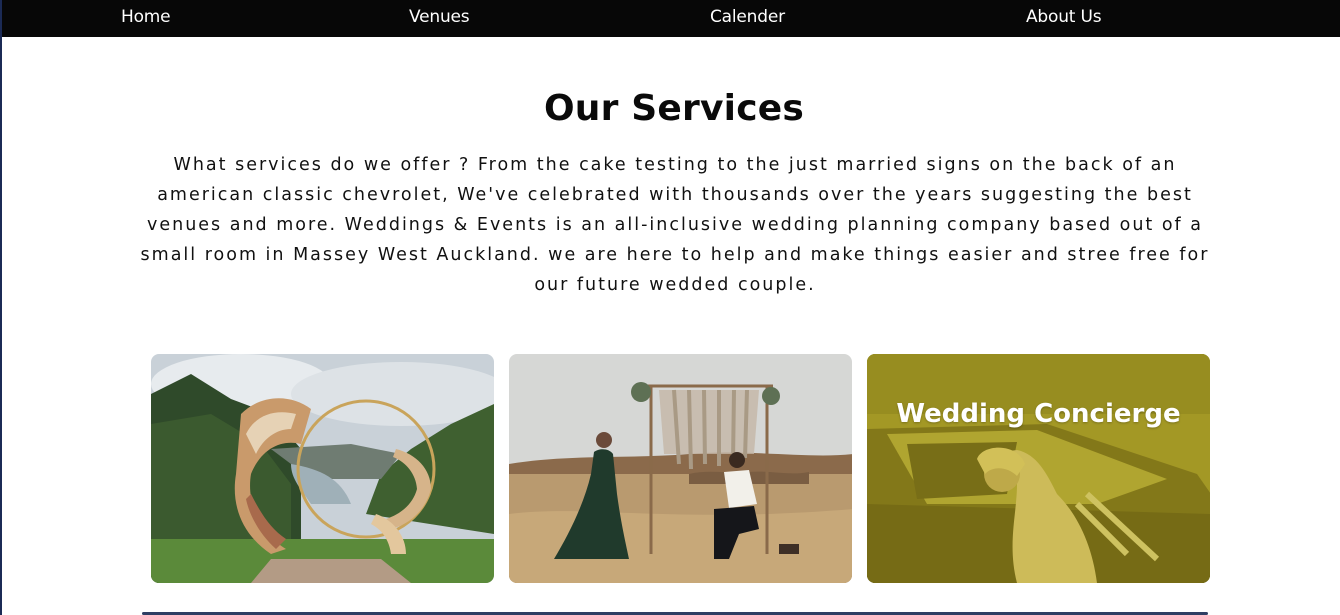 Image resolution: width=1340 pixels, height=615 pixels. Describe the element at coordinates (673, 108) in the screenshot. I see `page-title: Our Services` at that location.